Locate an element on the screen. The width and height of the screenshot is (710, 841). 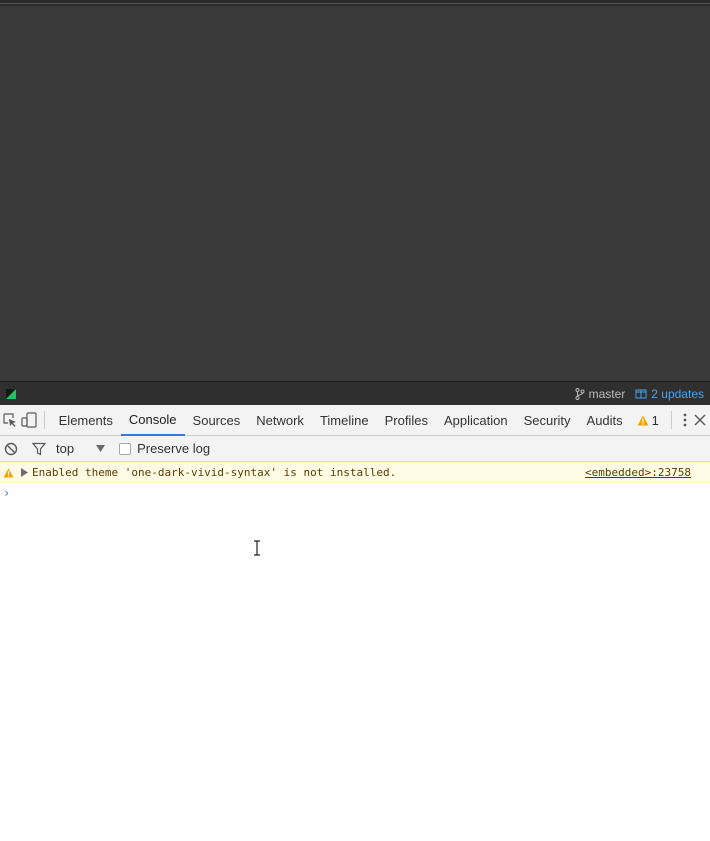
tab-elements: Elements is located at coordinates (86, 420).